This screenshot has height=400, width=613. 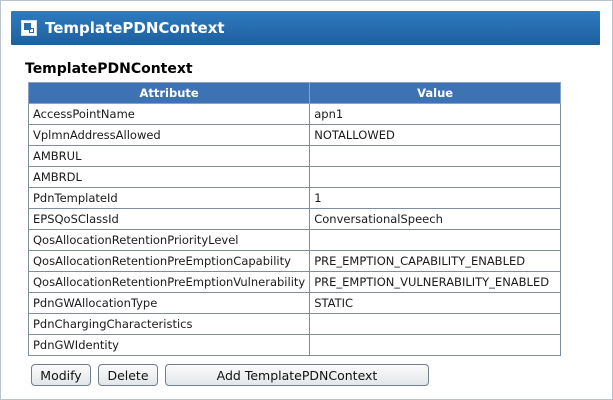 I want to click on attribute-cell: EPSQoSClassId, so click(x=169, y=219).